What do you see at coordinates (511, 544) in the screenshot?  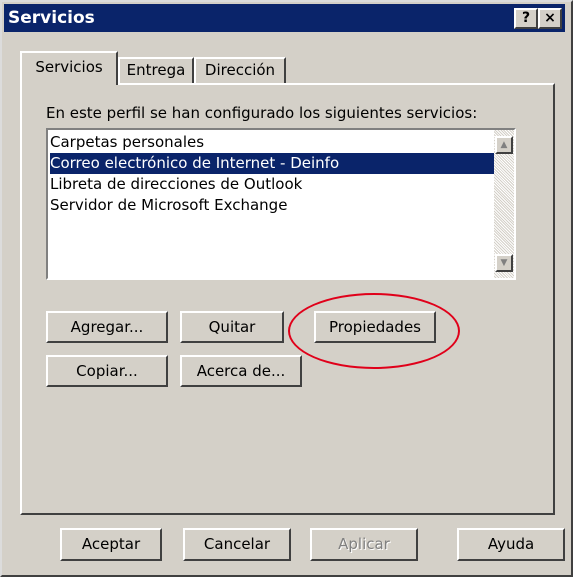 I see `help-footer-button: Ayuda` at bounding box center [511, 544].